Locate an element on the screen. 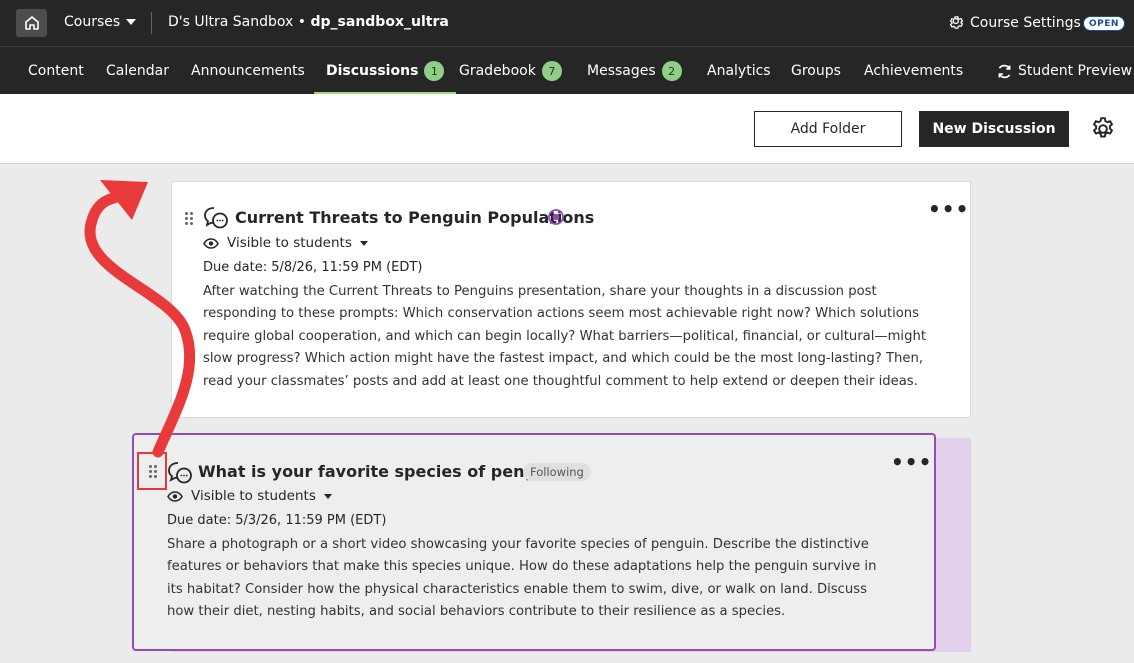 This screenshot has height=663, width=1134. tab-discussions: Discussions 1 is located at coordinates (385, 71).